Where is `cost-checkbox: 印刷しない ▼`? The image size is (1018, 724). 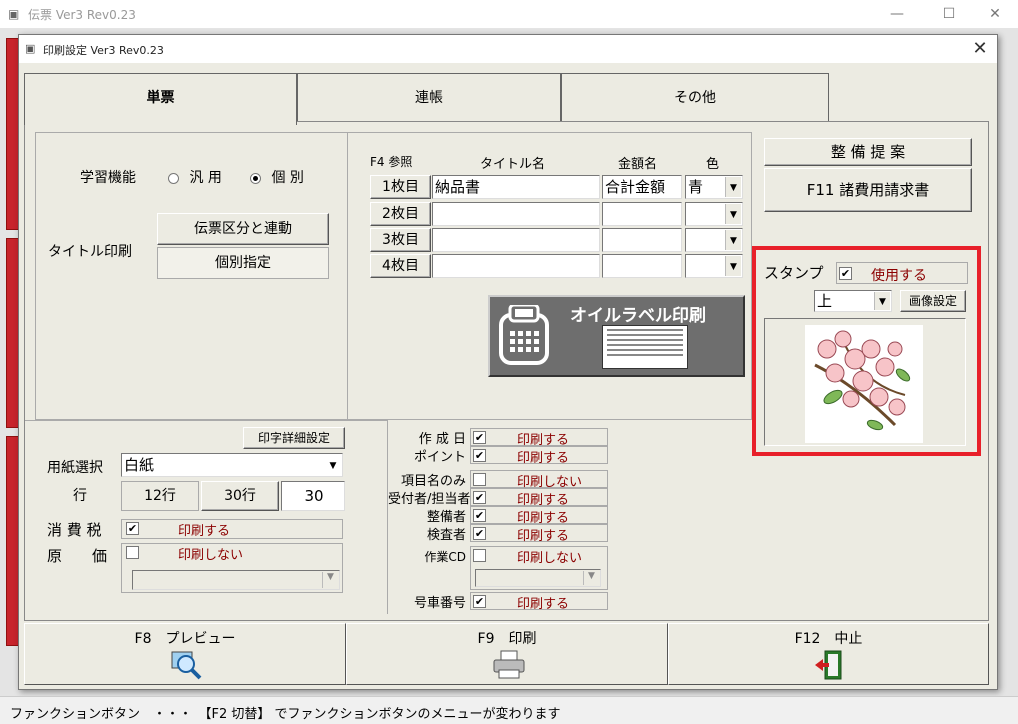 cost-checkbox: 印刷しない ▼ is located at coordinates (232, 568).